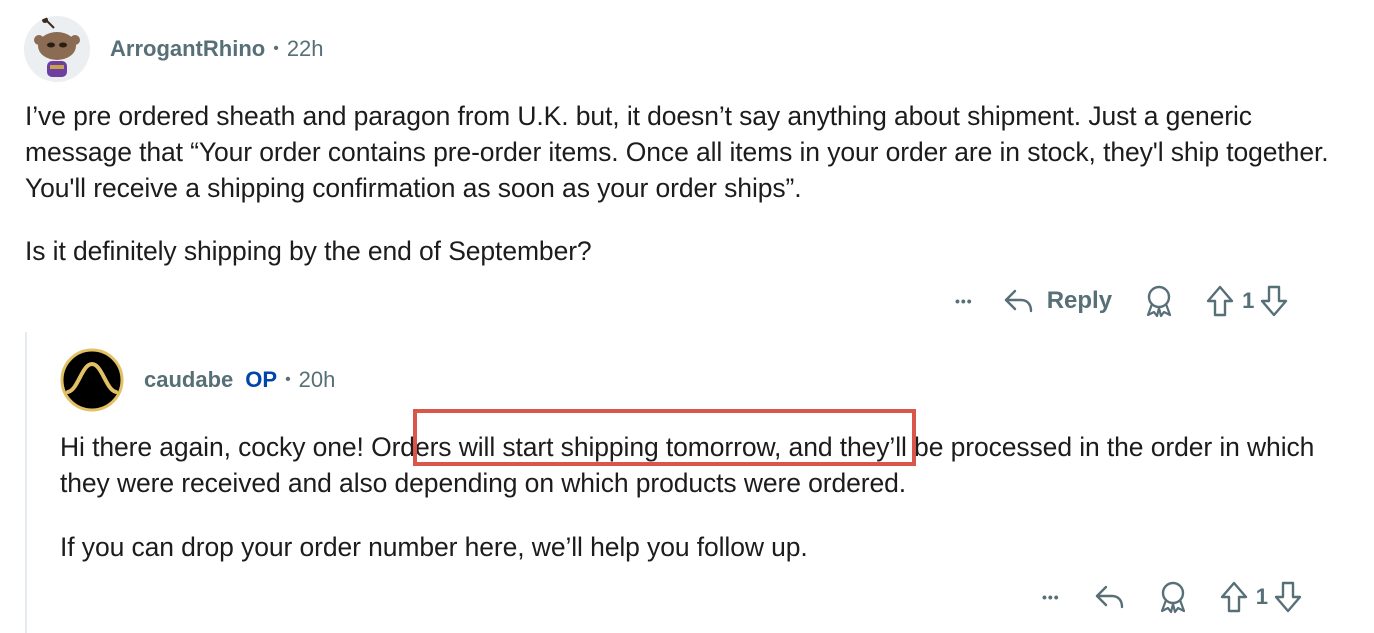 The height and width of the screenshot is (633, 1374). Describe the element at coordinates (1121, 301) in the screenshot. I see `comment1-actions: ••• Reply 1` at that location.